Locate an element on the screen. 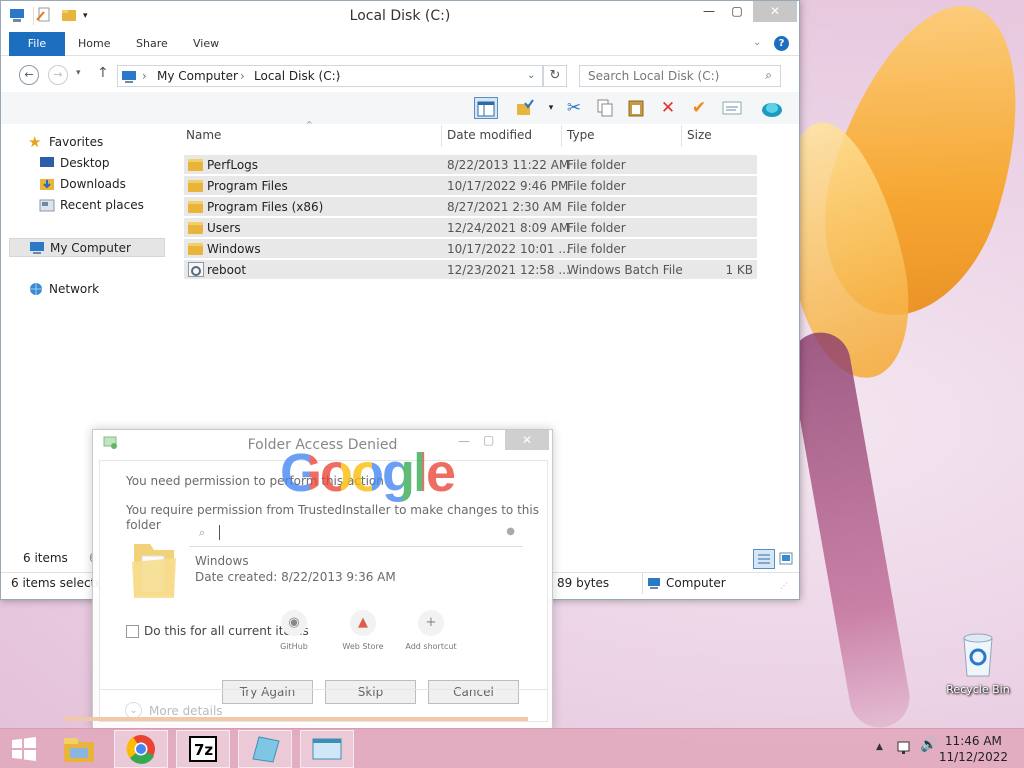 This screenshot has height=768, width=1024. file-type: Windows Batch File is located at coordinates (625, 270).